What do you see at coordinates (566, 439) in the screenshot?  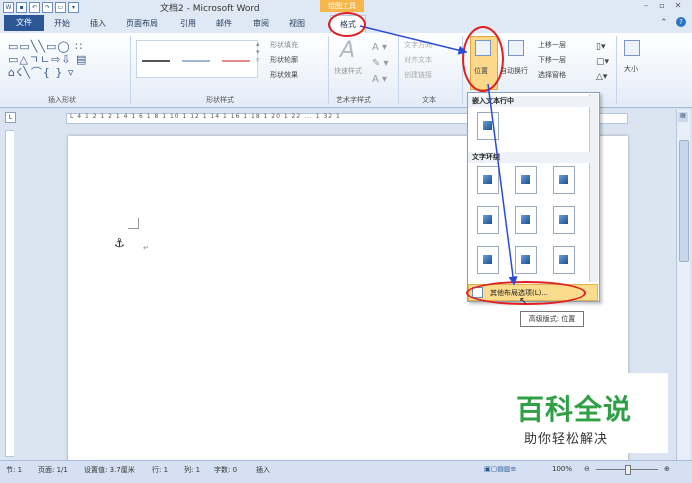 I see `watermark-subtitle: 助你轻松解决` at bounding box center [566, 439].